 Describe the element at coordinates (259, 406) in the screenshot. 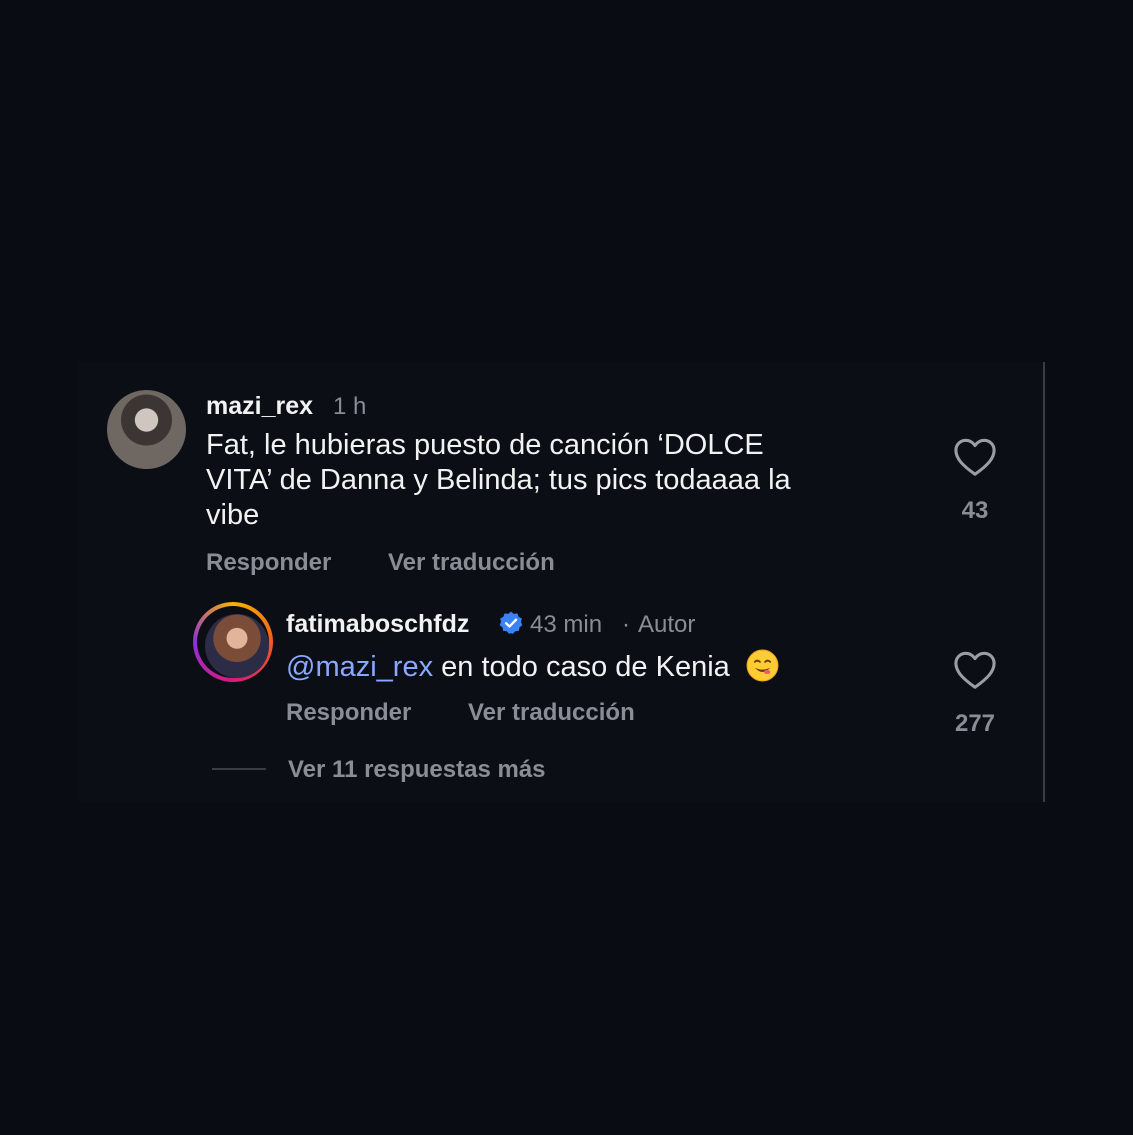

I see `comment-username: mazi_rex` at that location.